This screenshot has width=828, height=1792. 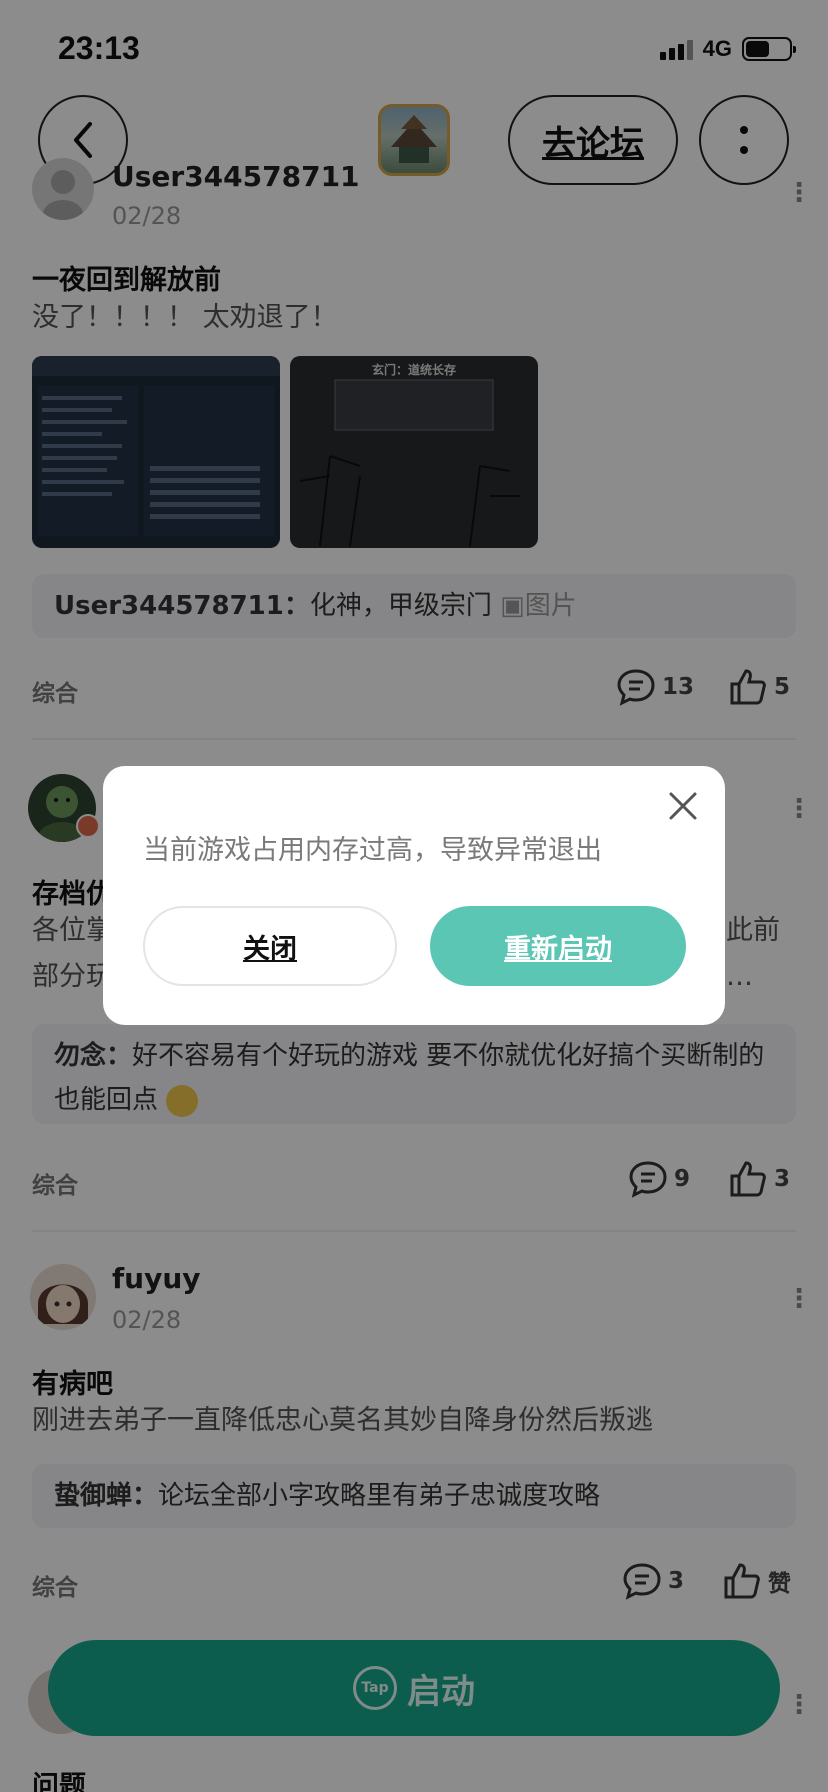 What do you see at coordinates (683, 806) in the screenshot?
I see `close-icon` at bounding box center [683, 806].